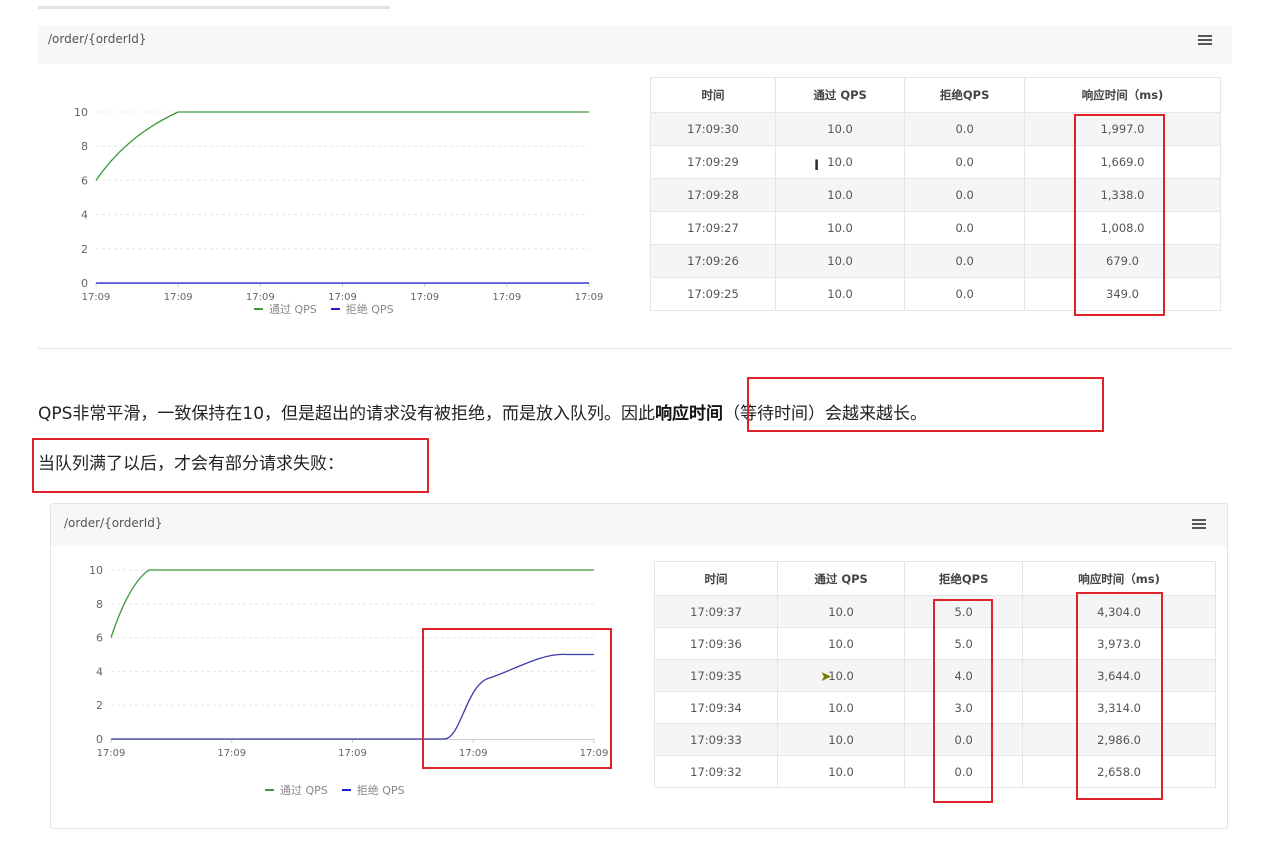 Image resolution: width=1263 pixels, height=866 pixels. Describe the element at coordinates (826, 677) in the screenshot. I see `pointer-cursor-icon: ➤` at that location.